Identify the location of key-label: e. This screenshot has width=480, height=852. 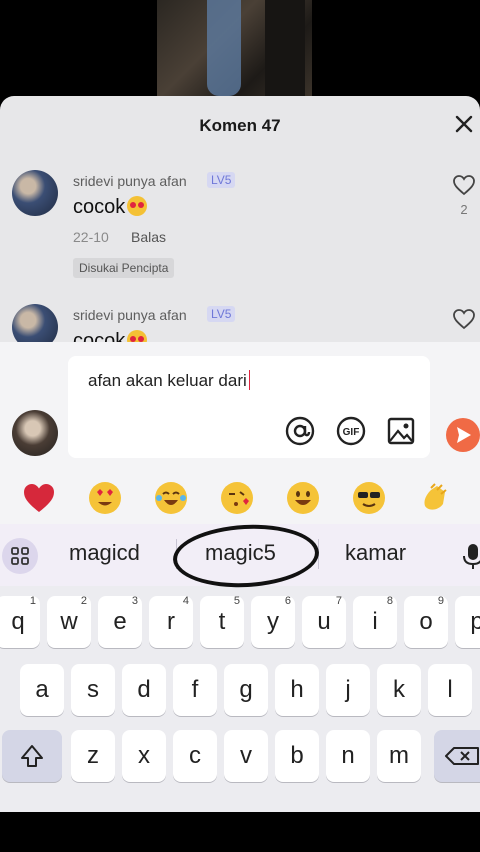
(120, 621).